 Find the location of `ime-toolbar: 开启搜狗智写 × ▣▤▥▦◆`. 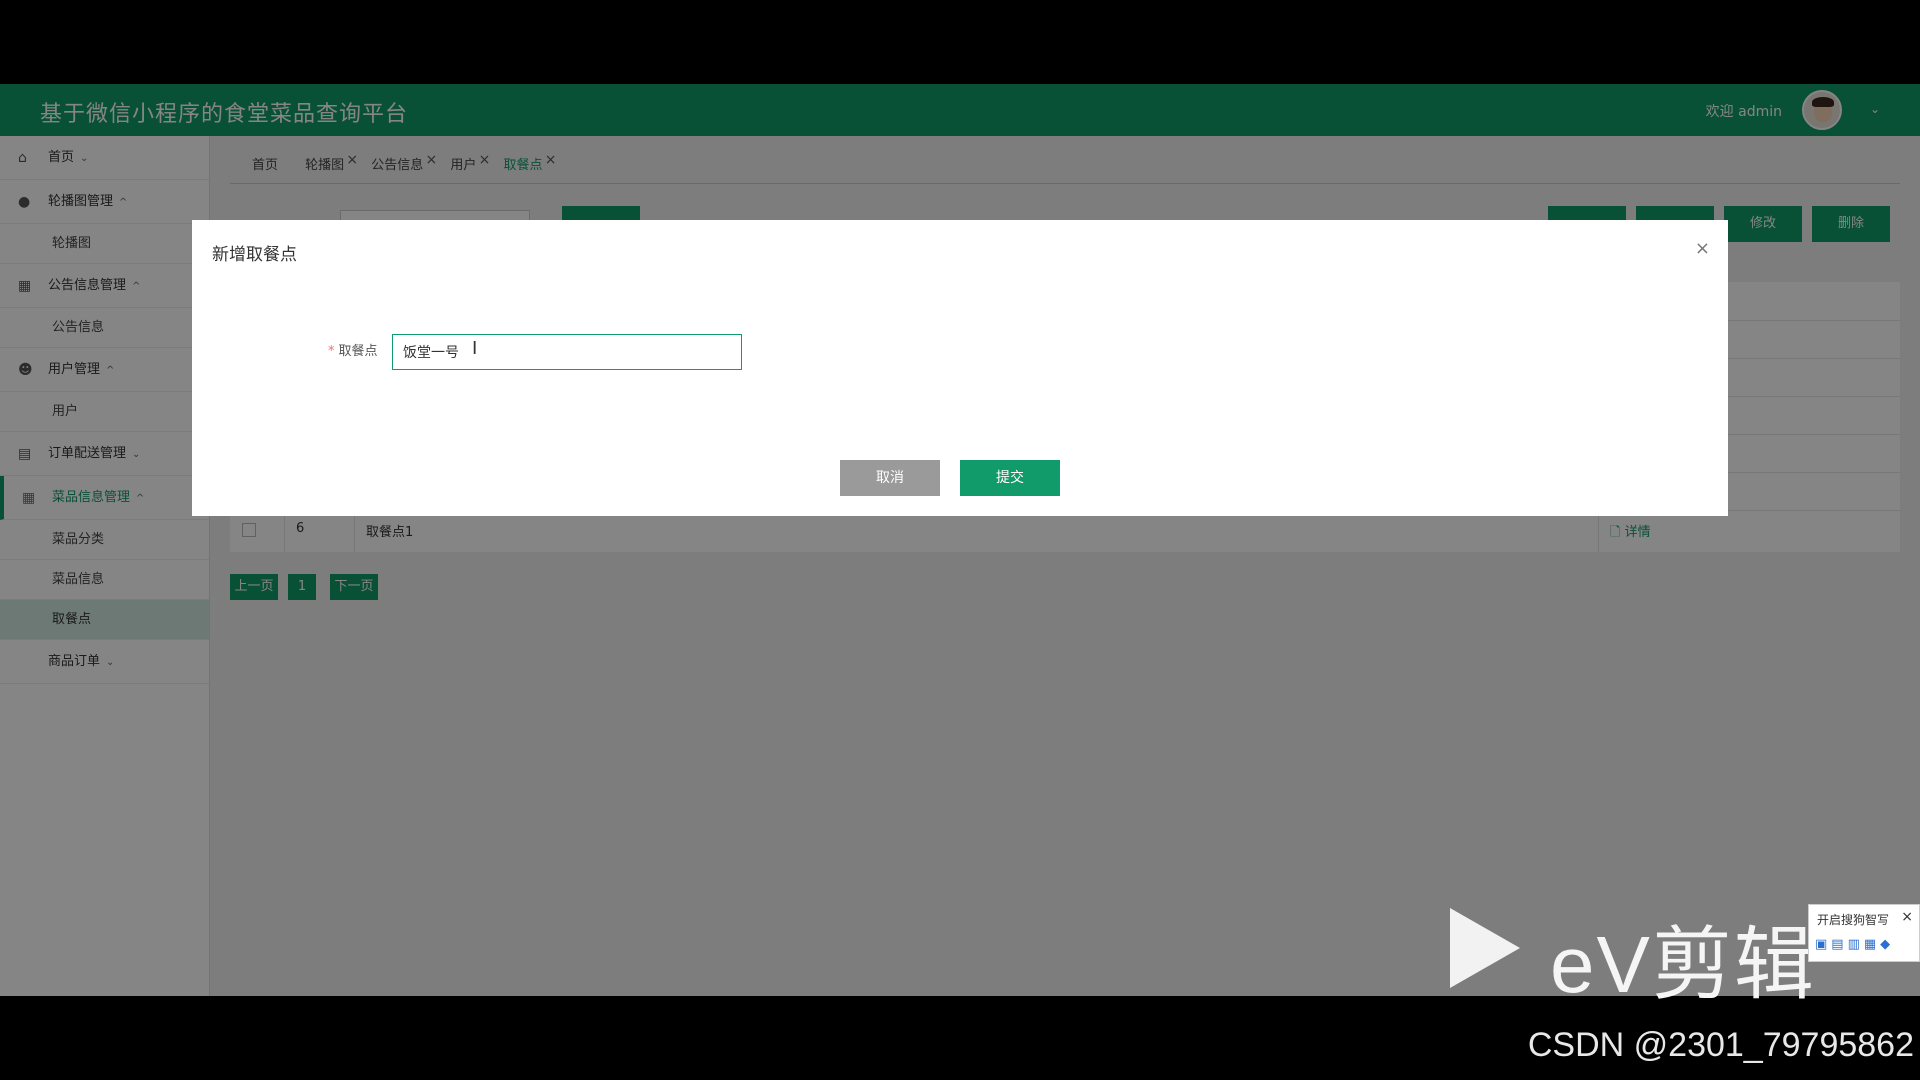

ime-toolbar: 开启搜狗智写 × ▣▤▥▦◆ is located at coordinates (1864, 933).